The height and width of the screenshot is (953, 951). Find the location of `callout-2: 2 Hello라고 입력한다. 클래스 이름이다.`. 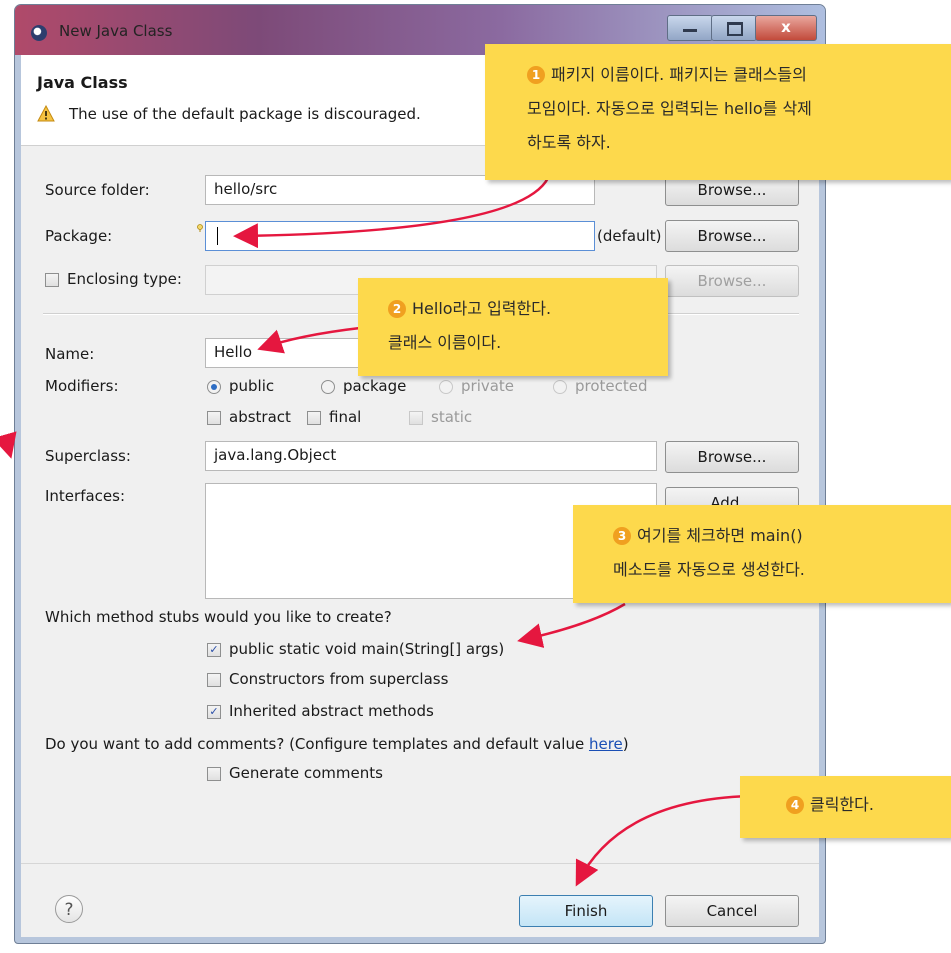

callout-2: 2 Hello라고 입력한다. 클래스 이름이다. is located at coordinates (513, 327).